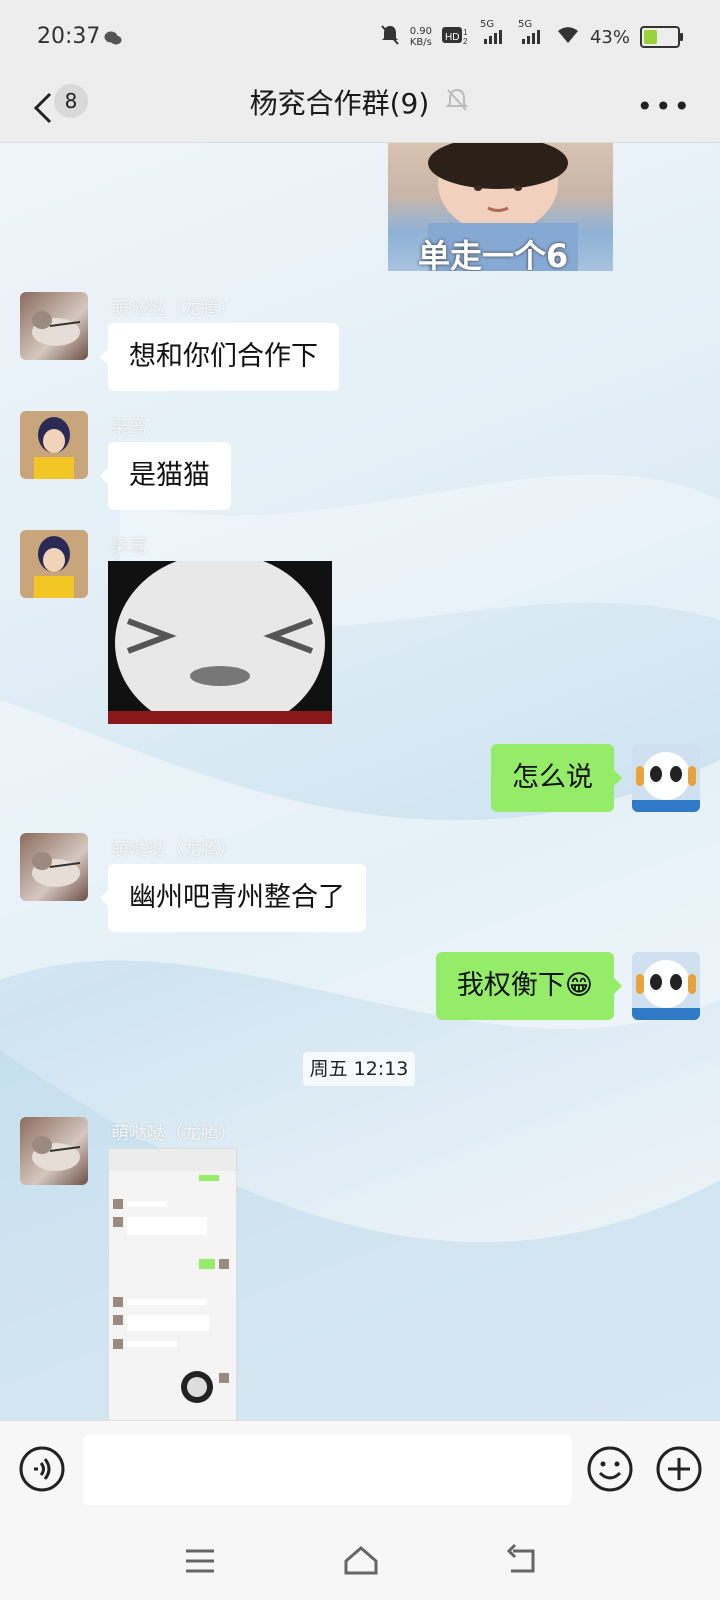 The height and width of the screenshot is (1600, 720). What do you see at coordinates (568, 37) in the screenshot?
I see `wifi-icon` at bounding box center [568, 37].